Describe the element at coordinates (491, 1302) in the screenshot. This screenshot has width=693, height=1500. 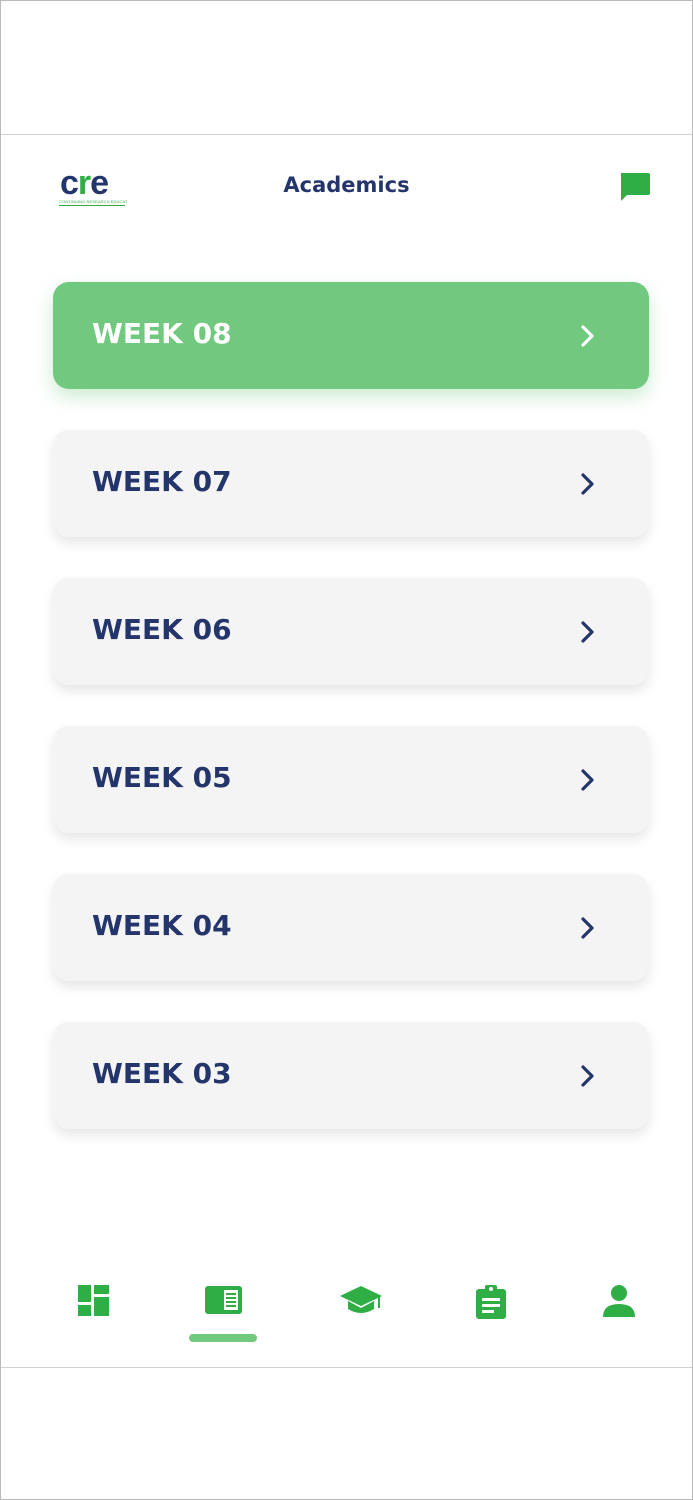
I see `clipboard-icon` at that location.